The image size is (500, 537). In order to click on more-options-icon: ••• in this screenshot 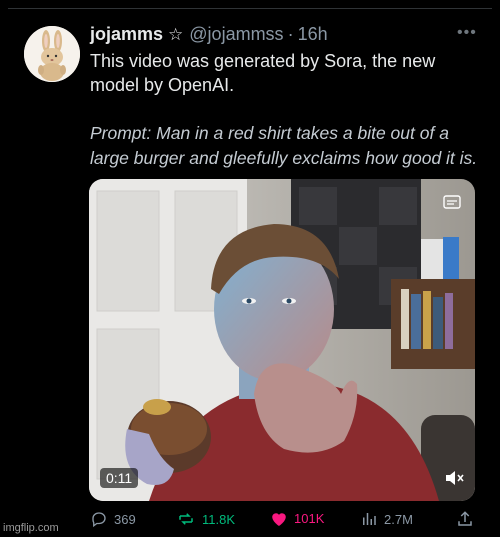, I will do `click(467, 33)`.